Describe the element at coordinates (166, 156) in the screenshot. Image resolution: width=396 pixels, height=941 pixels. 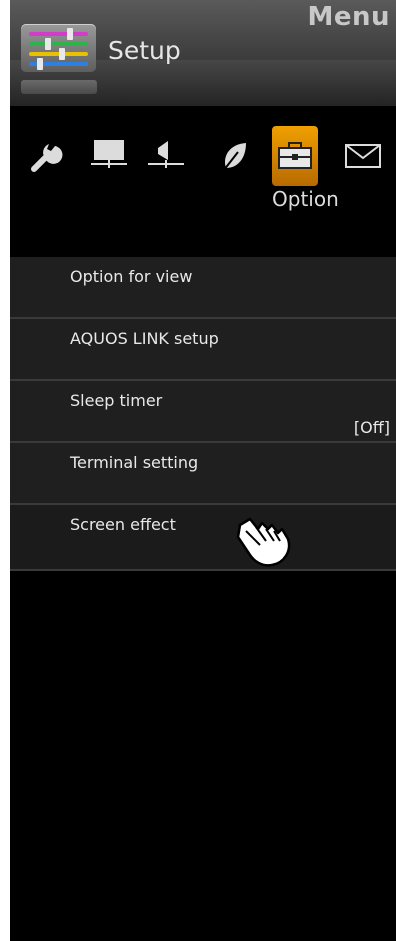
I see `speaker-icon` at that location.